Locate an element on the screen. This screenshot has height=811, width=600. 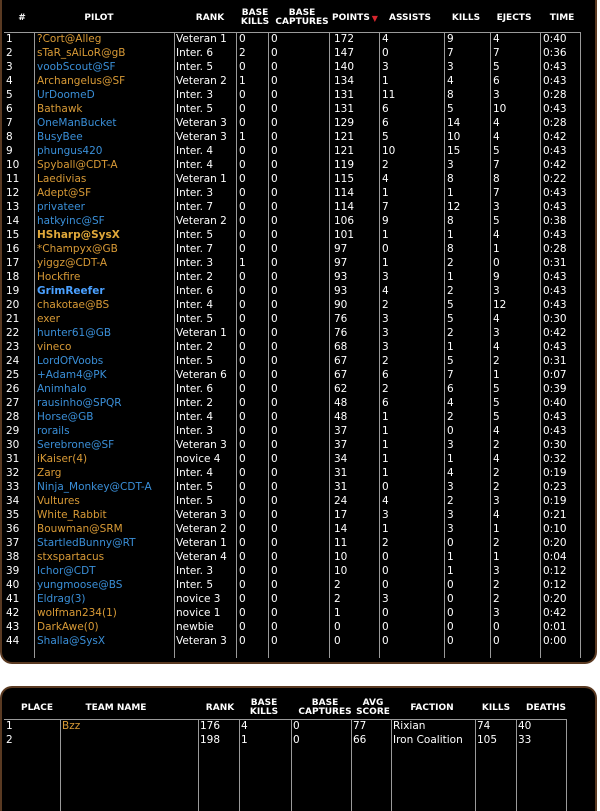
table-row: 33 Ninja_Monkey@CDT-A Inter. 5 0 0 31 0 3 2 0:23 is located at coordinates (294, 487).